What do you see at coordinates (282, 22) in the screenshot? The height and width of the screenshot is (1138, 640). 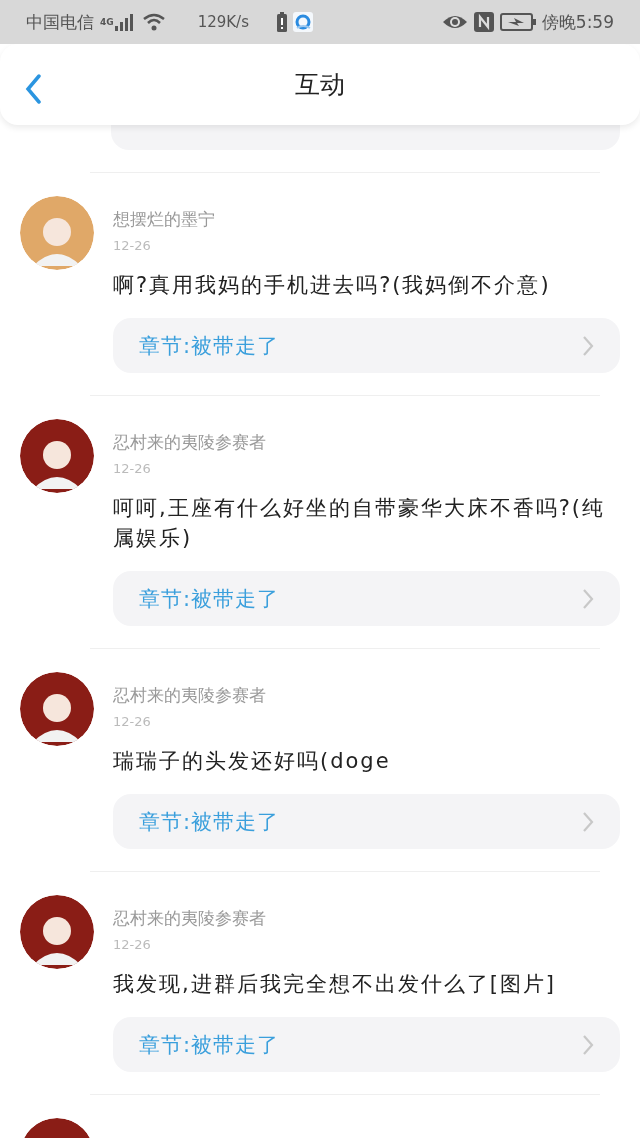 I see `battery-alert-icon` at bounding box center [282, 22].